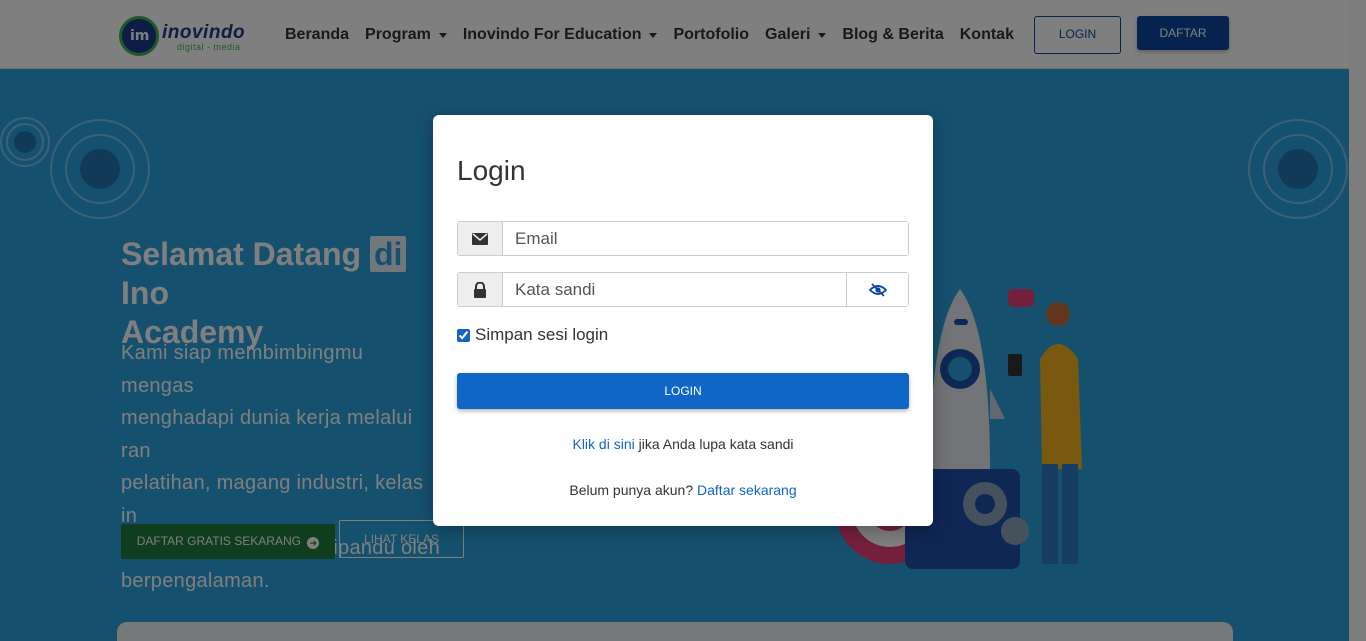 The height and width of the screenshot is (641, 1366). What do you see at coordinates (480, 289) in the screenshot?
I see `lock-icon` at bounding box center [480, 289].